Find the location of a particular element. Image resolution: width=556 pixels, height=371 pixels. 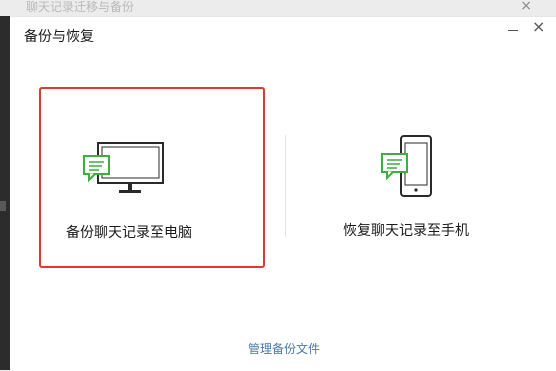

backup-to-pc-label: 备份聊天记录至电脑 is located at coordinates (129, 233).